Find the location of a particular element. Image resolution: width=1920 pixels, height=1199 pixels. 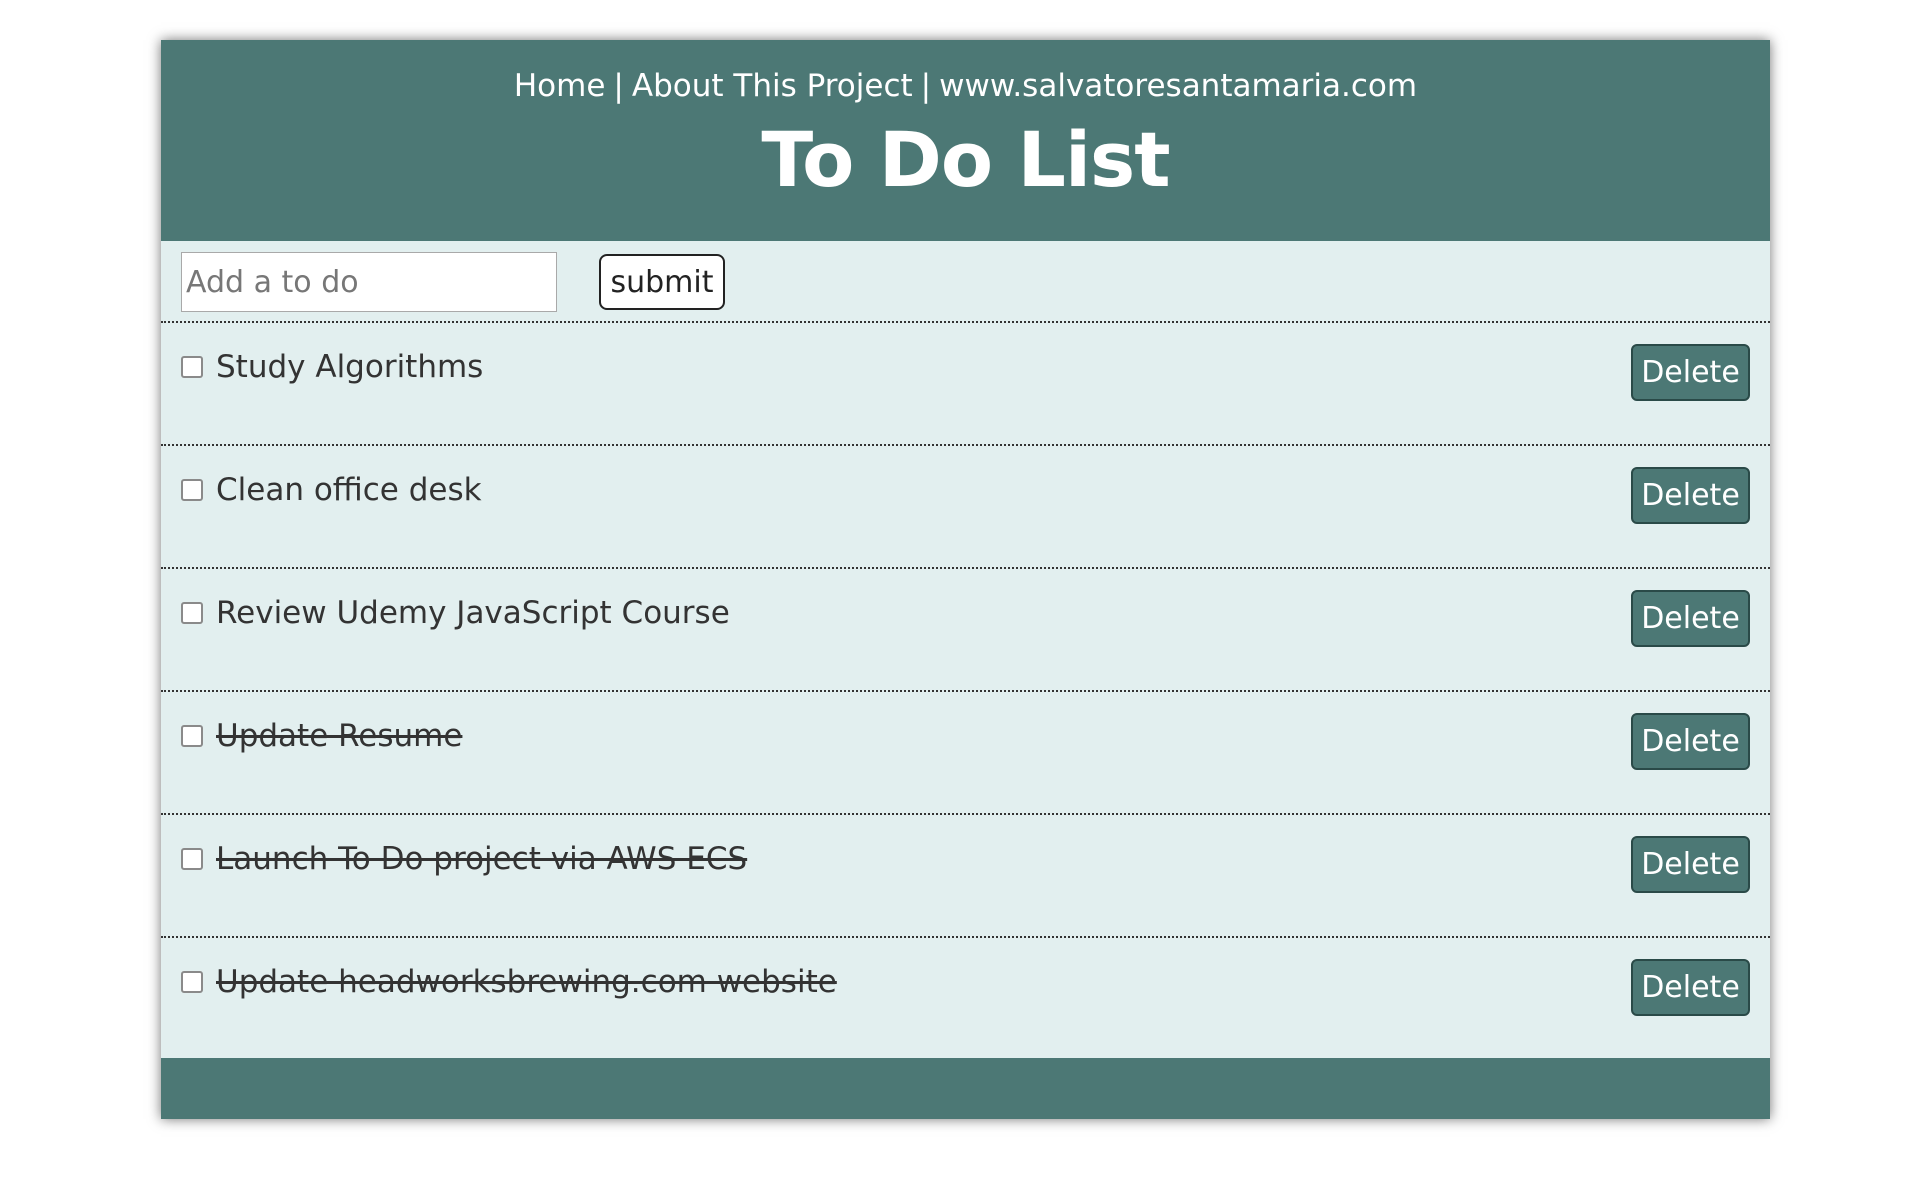

todo-text: Update headworksbrewing.com website is located at coordinates (526, 982).